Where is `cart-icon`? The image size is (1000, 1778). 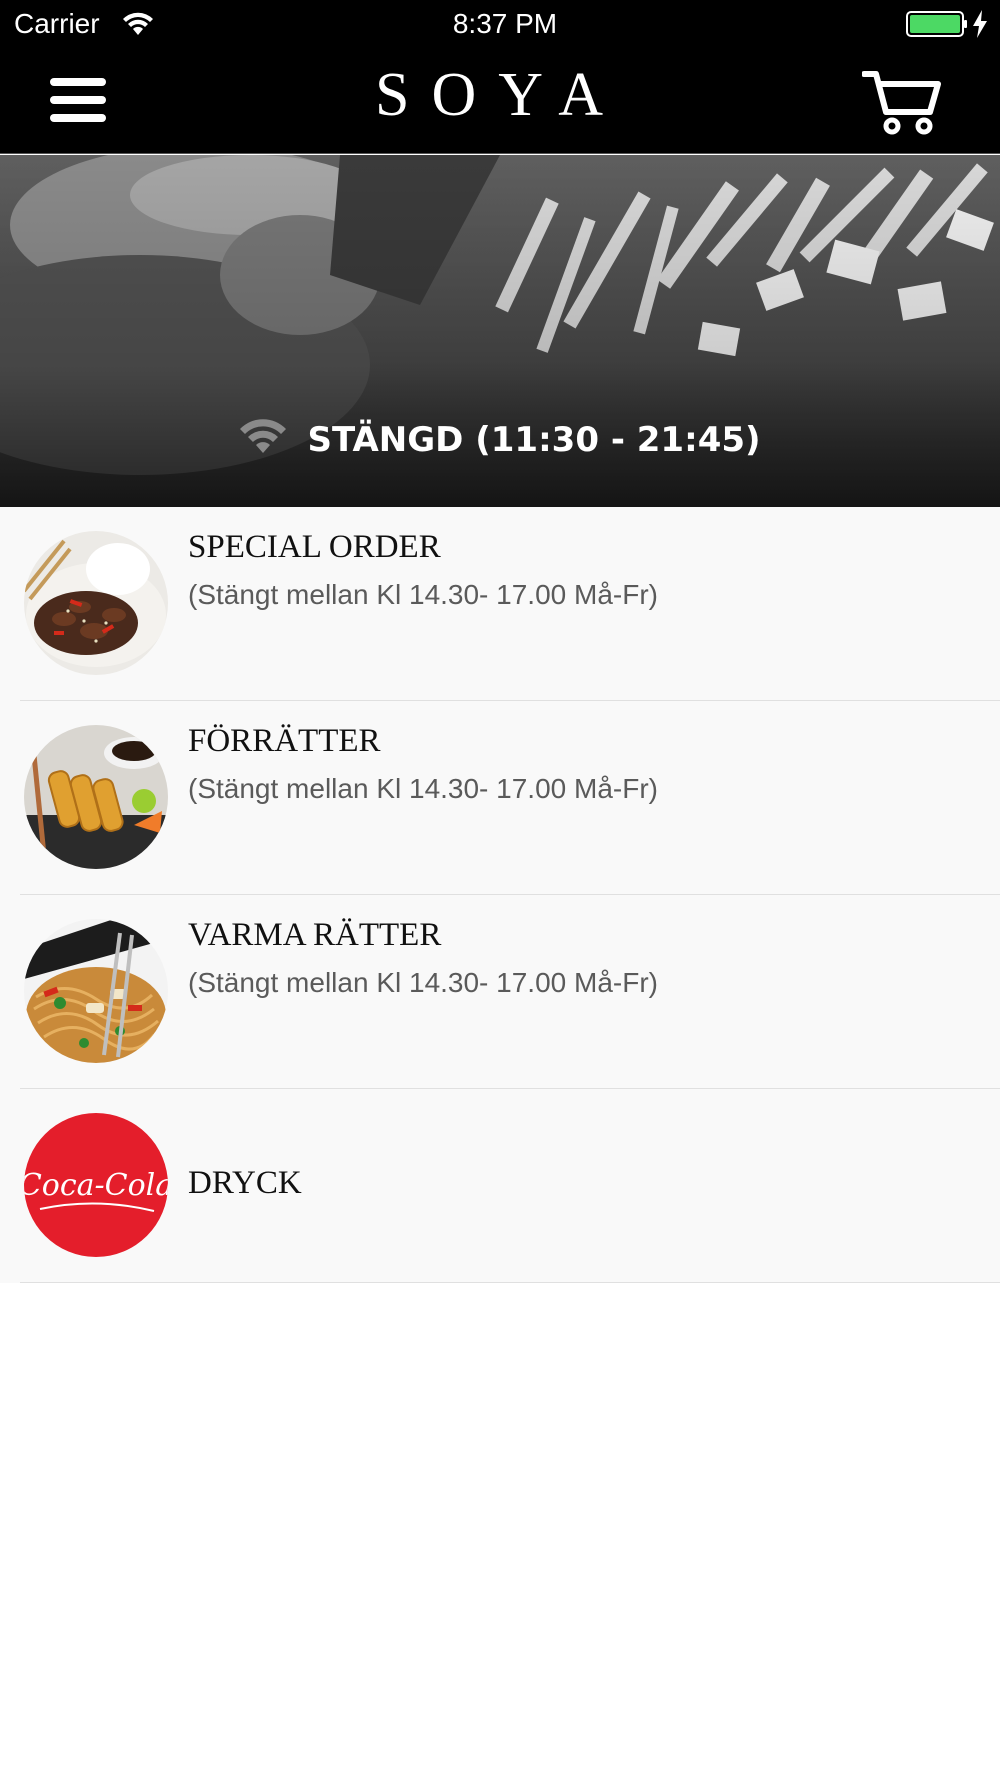 cart-icon is located at coordinates (902, 101).